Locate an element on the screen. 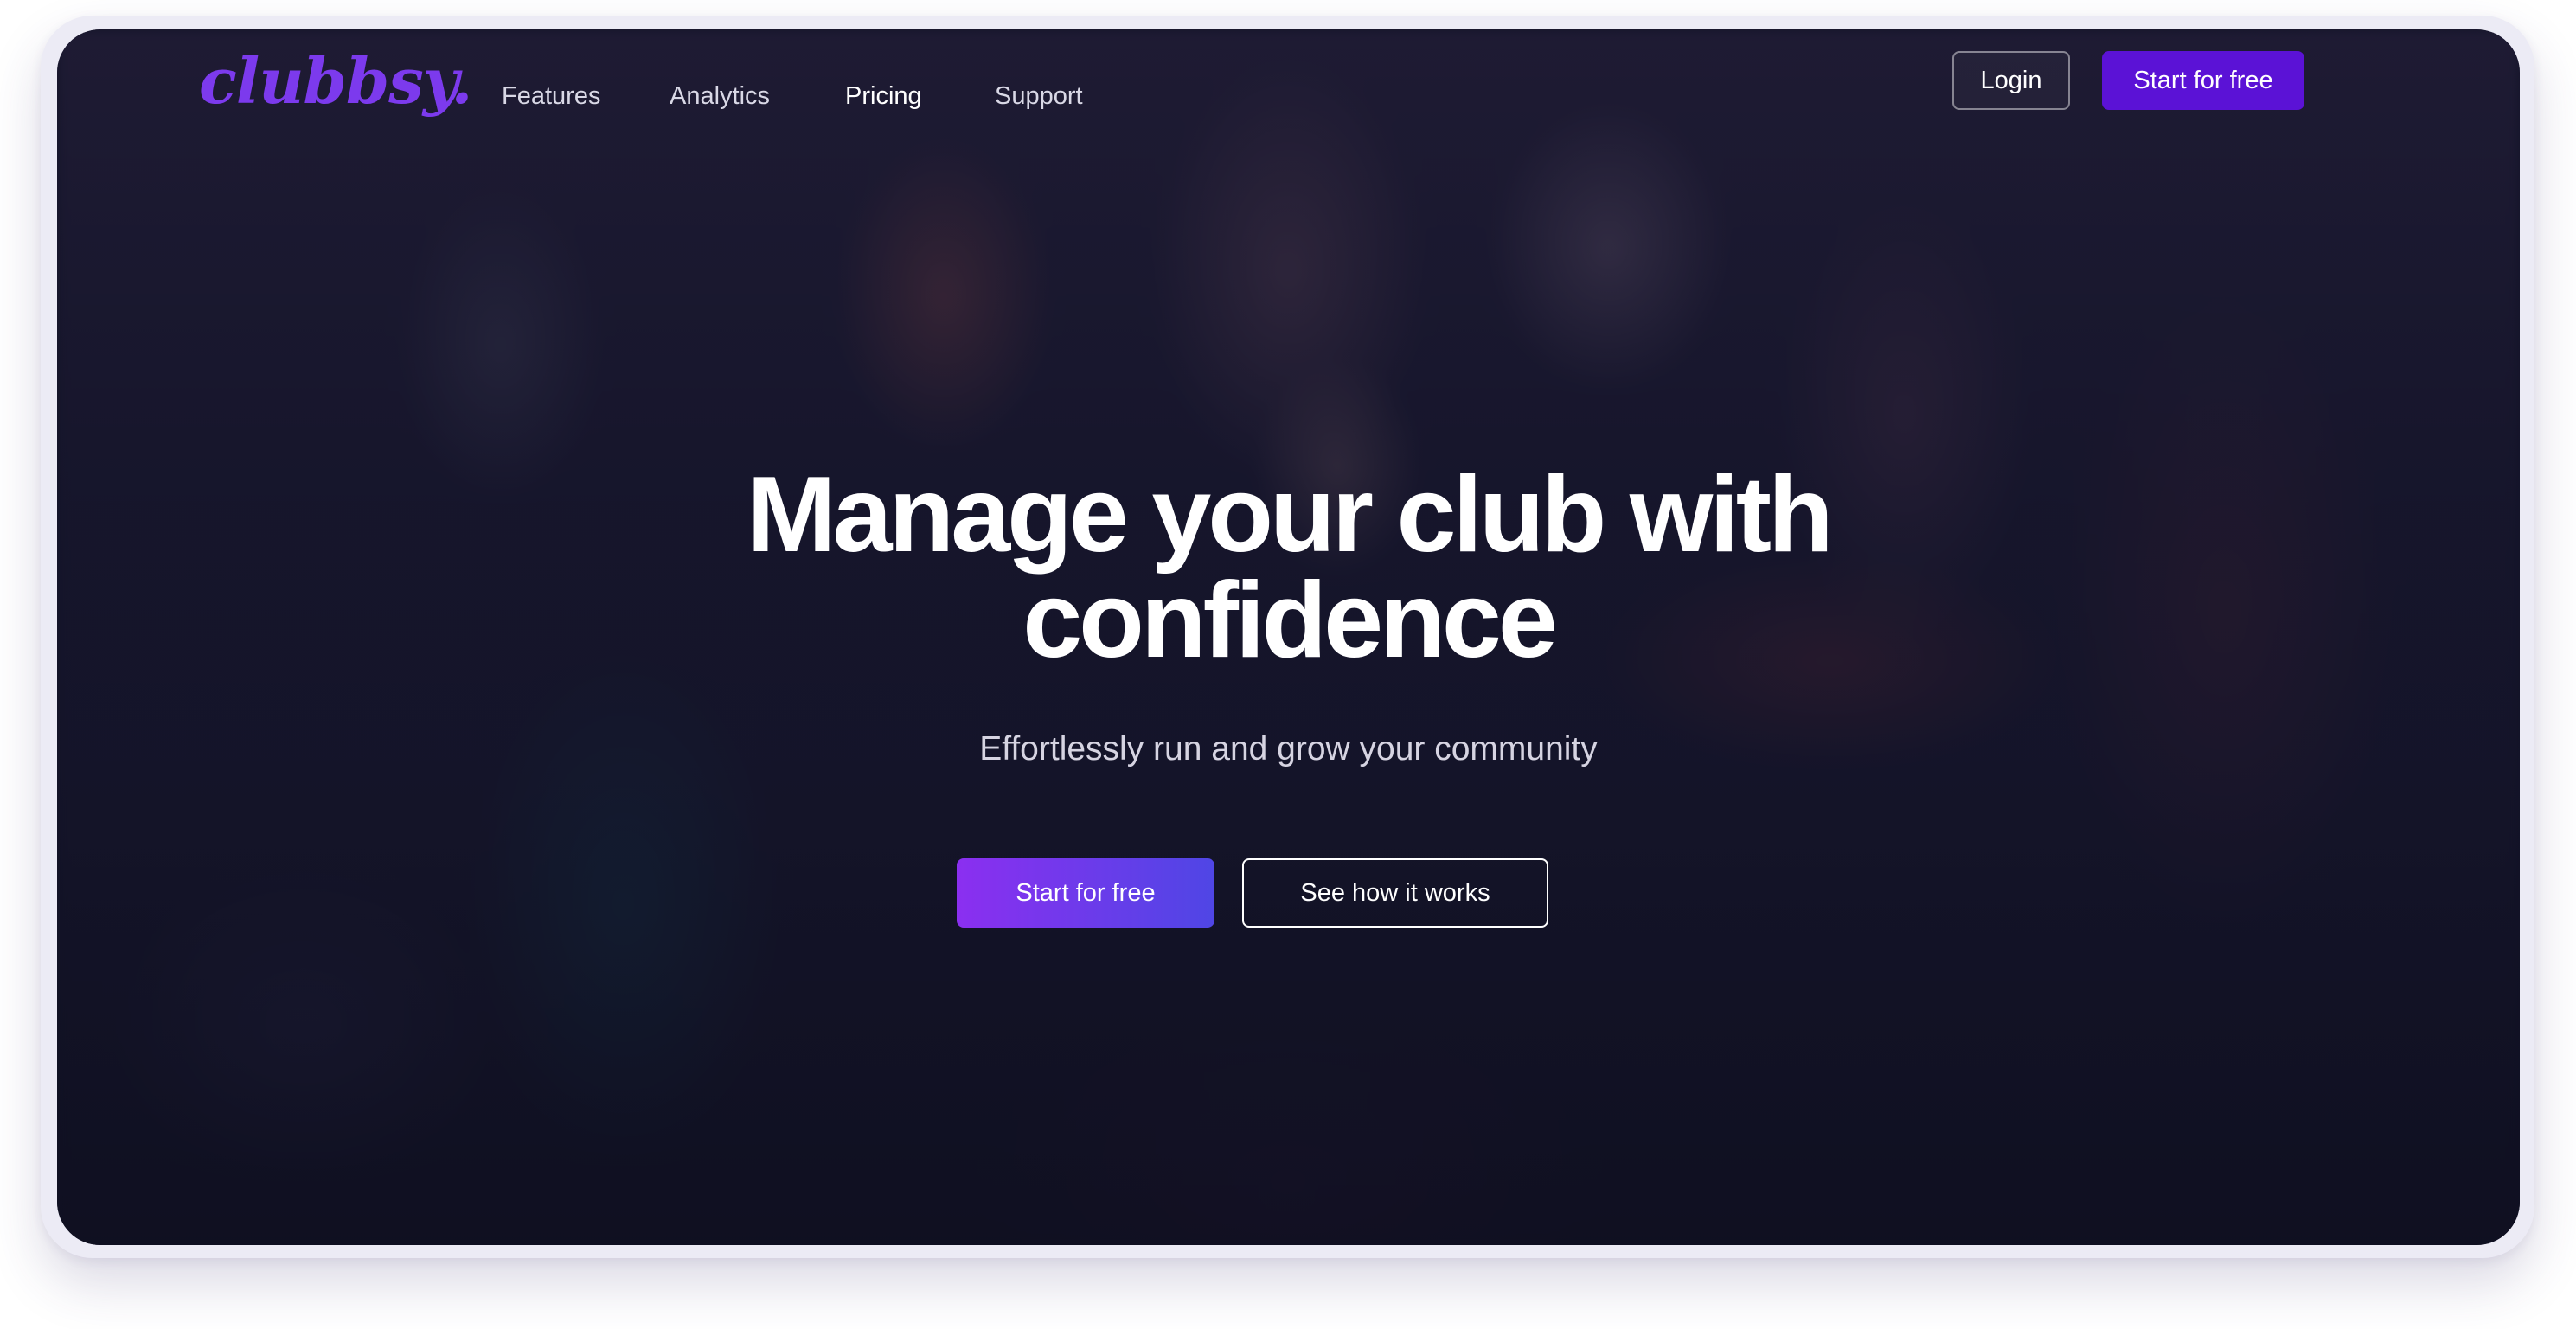 This screenshot has width=2576, height=1329. hero-cta-group: Start for free See how it works is located at coordinates (1288, 893).